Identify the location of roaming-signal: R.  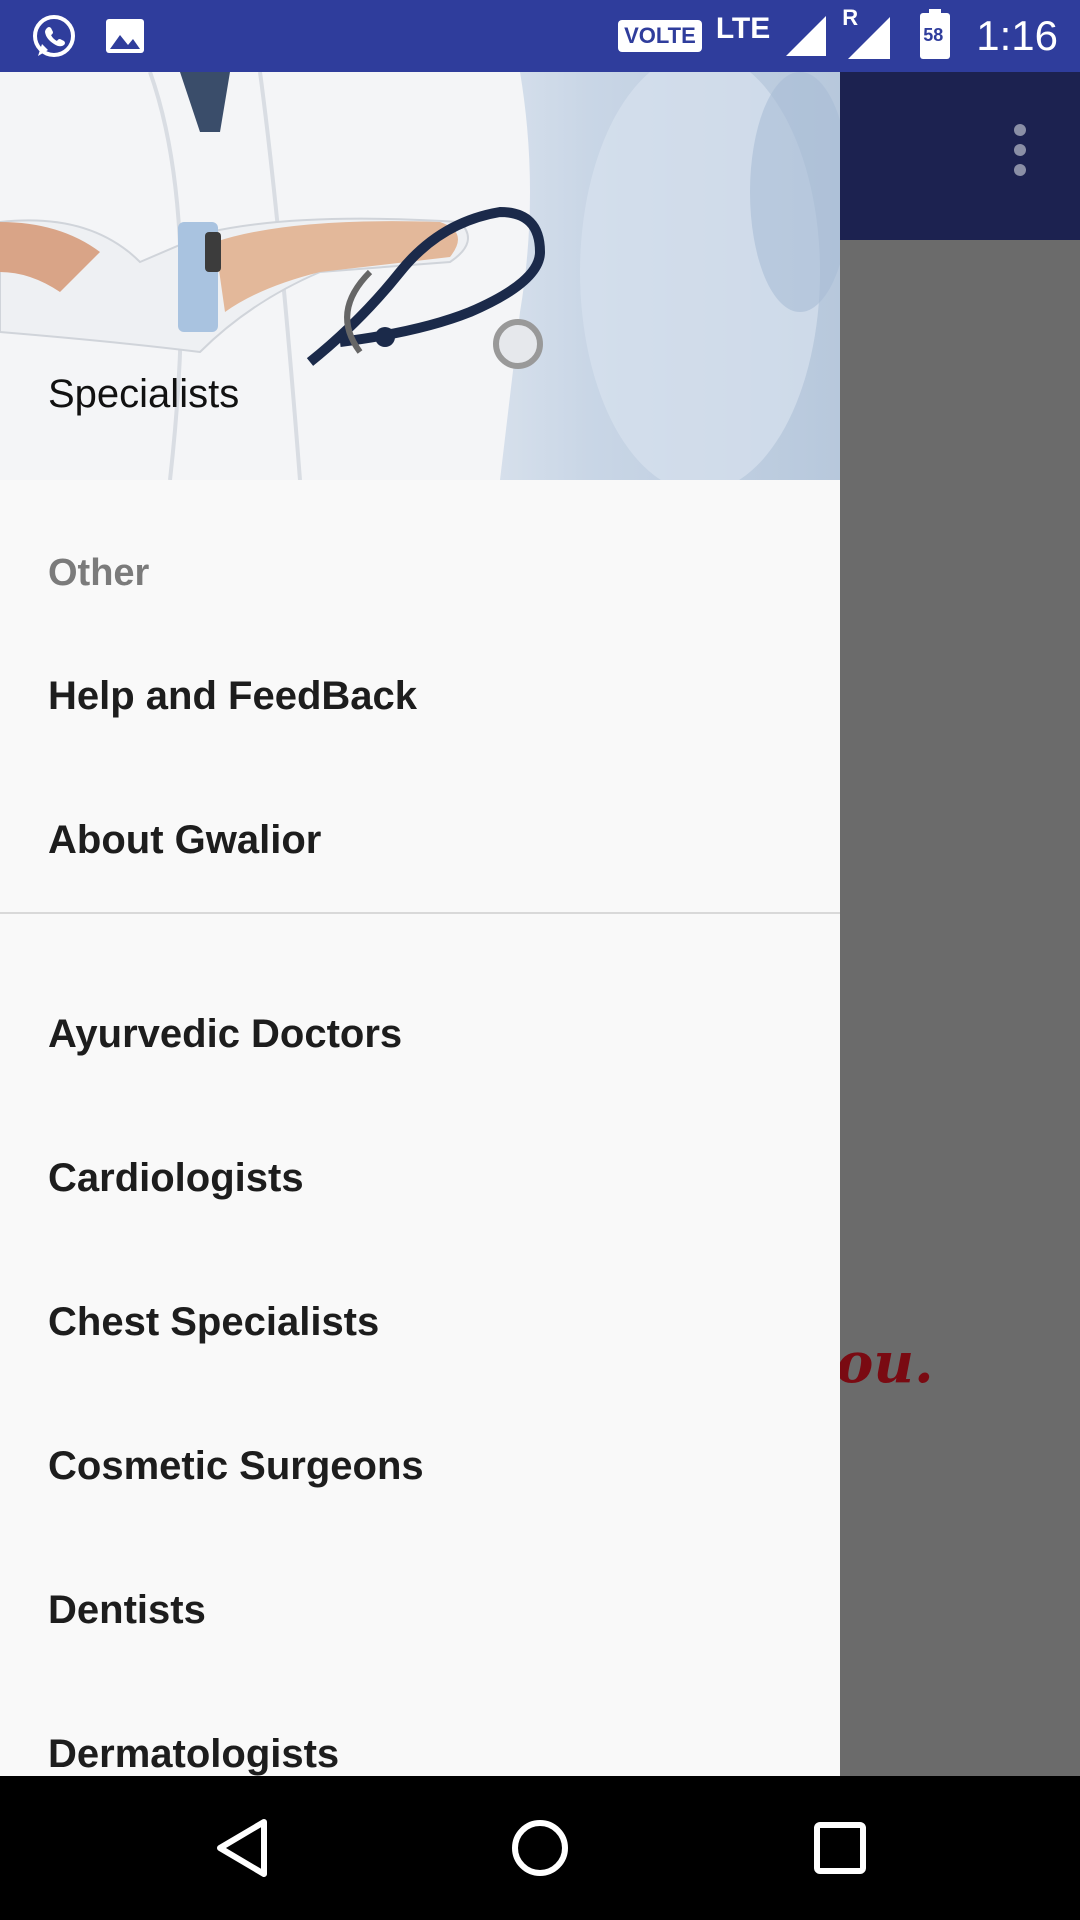
(867, 33).